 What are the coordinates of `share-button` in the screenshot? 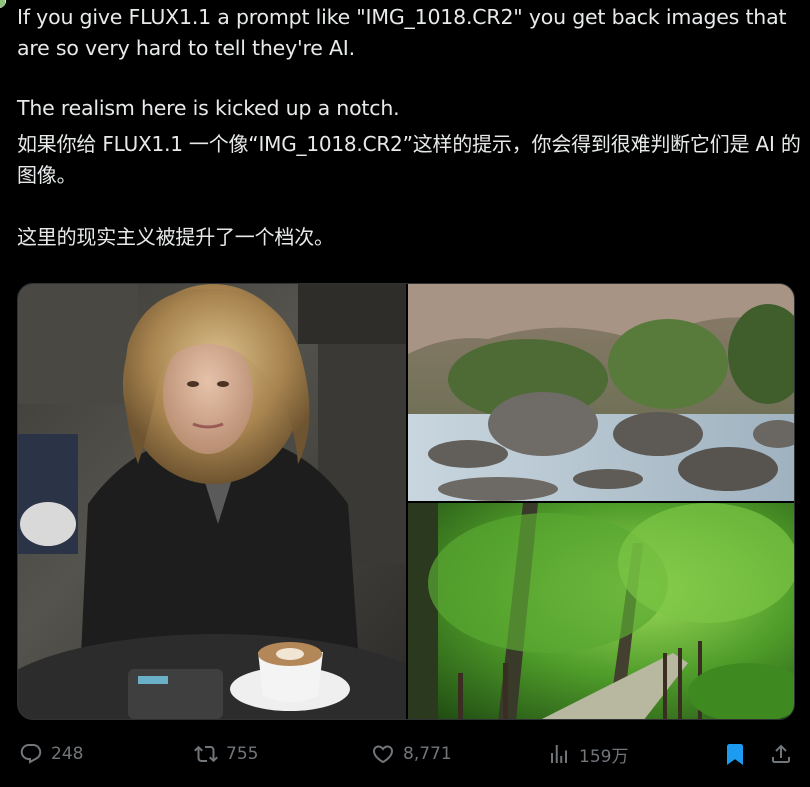 It's located at (781, 754).